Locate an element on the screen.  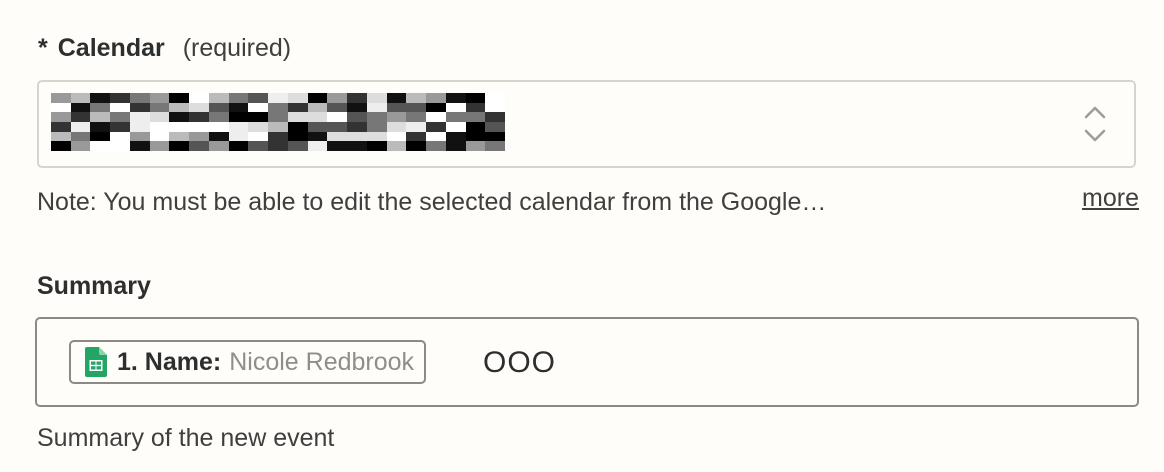
more-link: more is located at coordinates (1110, 198).